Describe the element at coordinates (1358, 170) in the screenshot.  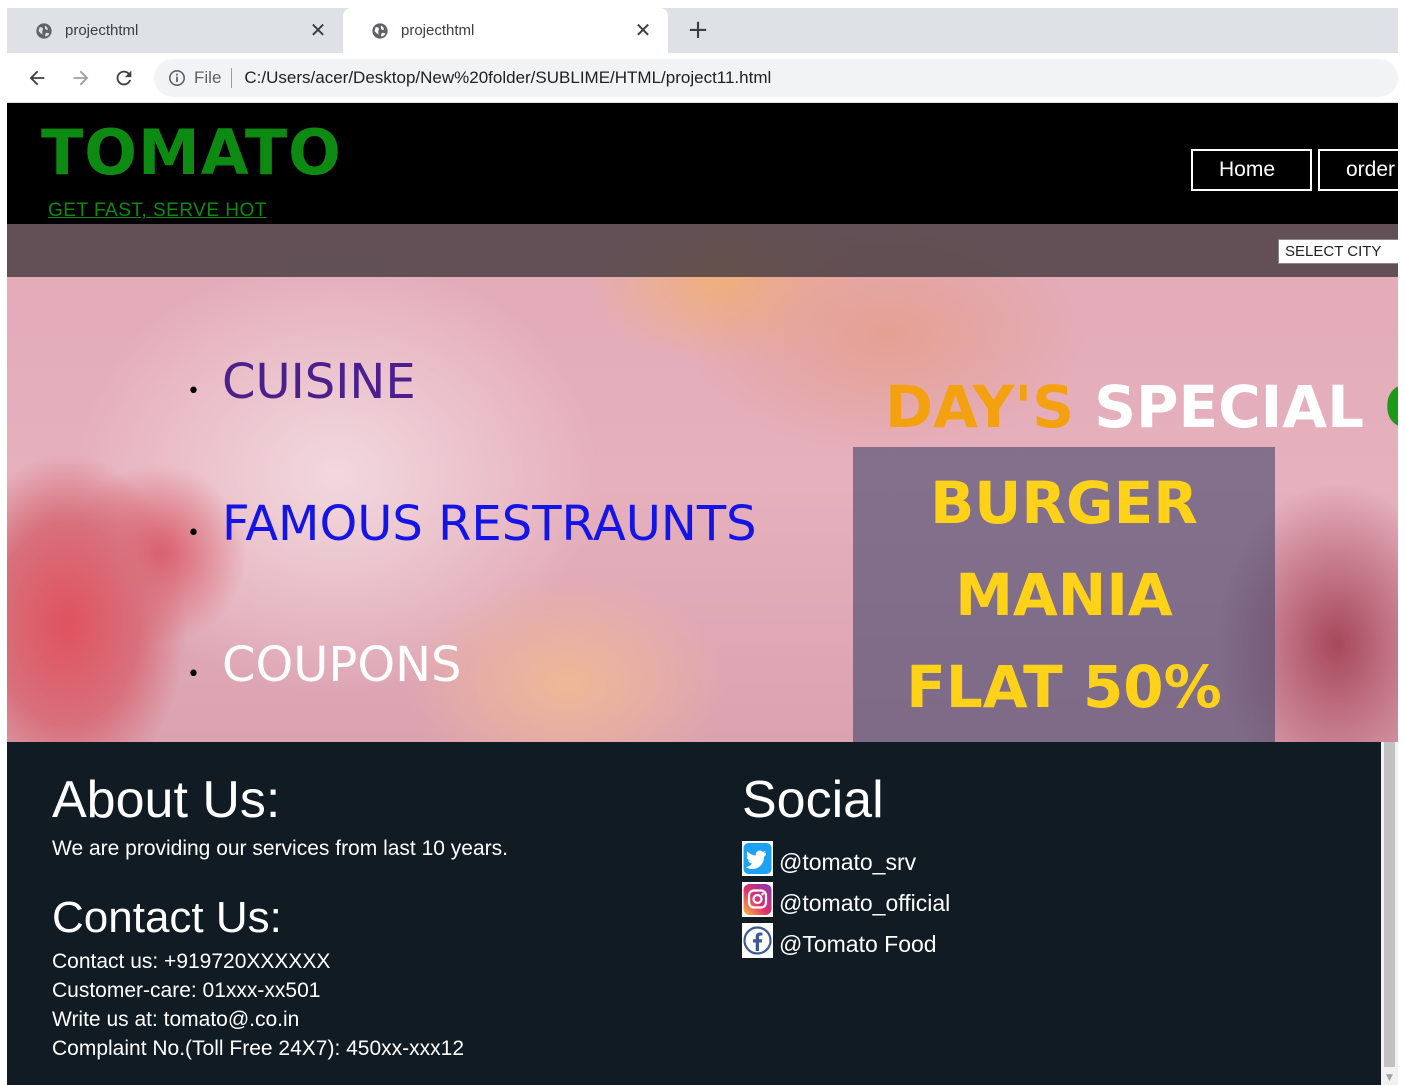
I see `nav-order-button: order` at that location.